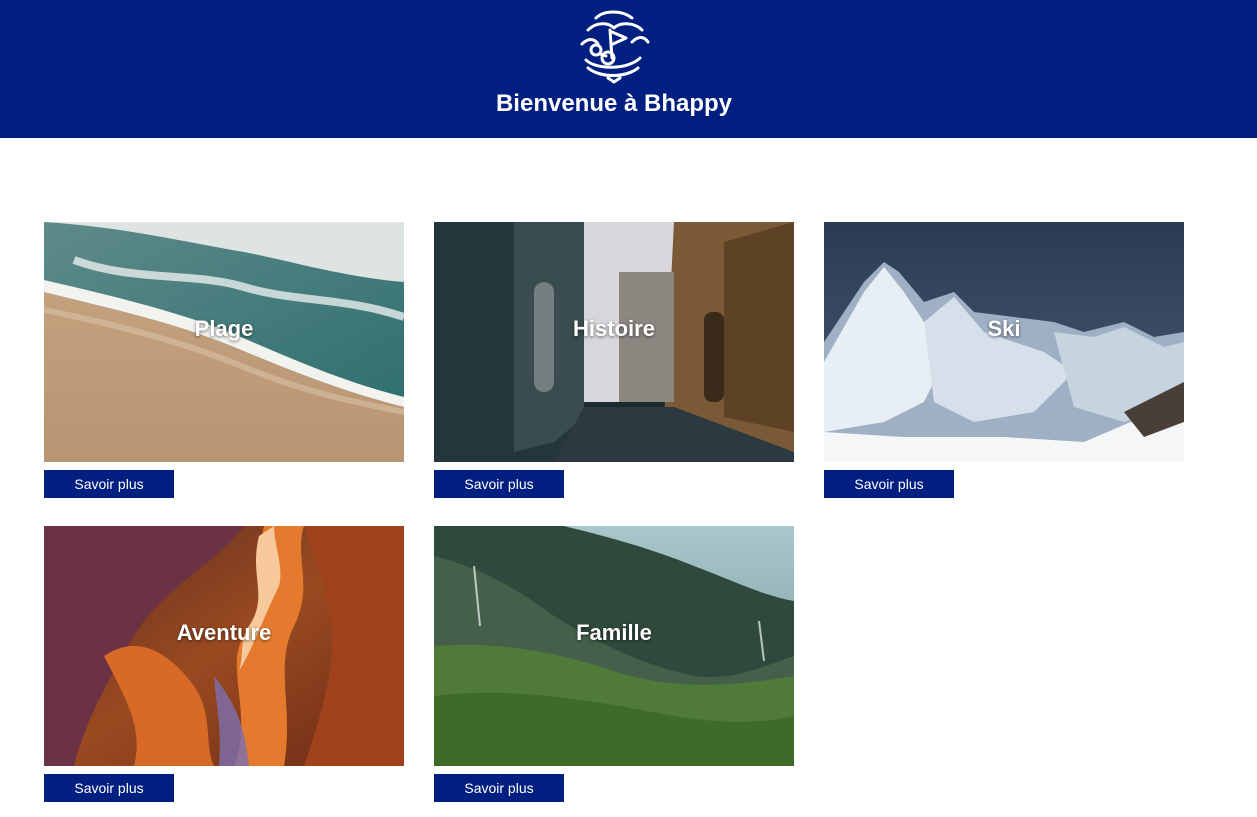 This screenshot has height=817, width=1257. Describe the element at coordinates (614, 632) in the screenshot. I see `card-title: Famille` at that location.